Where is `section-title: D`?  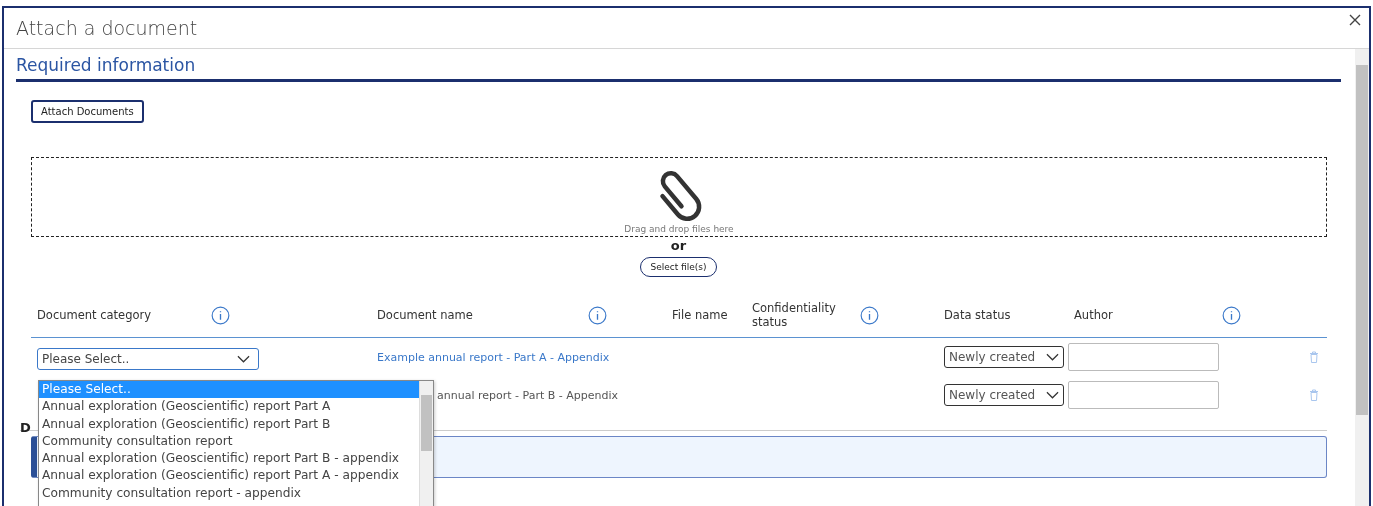
section-title: D is located at coordinates (25, 428).